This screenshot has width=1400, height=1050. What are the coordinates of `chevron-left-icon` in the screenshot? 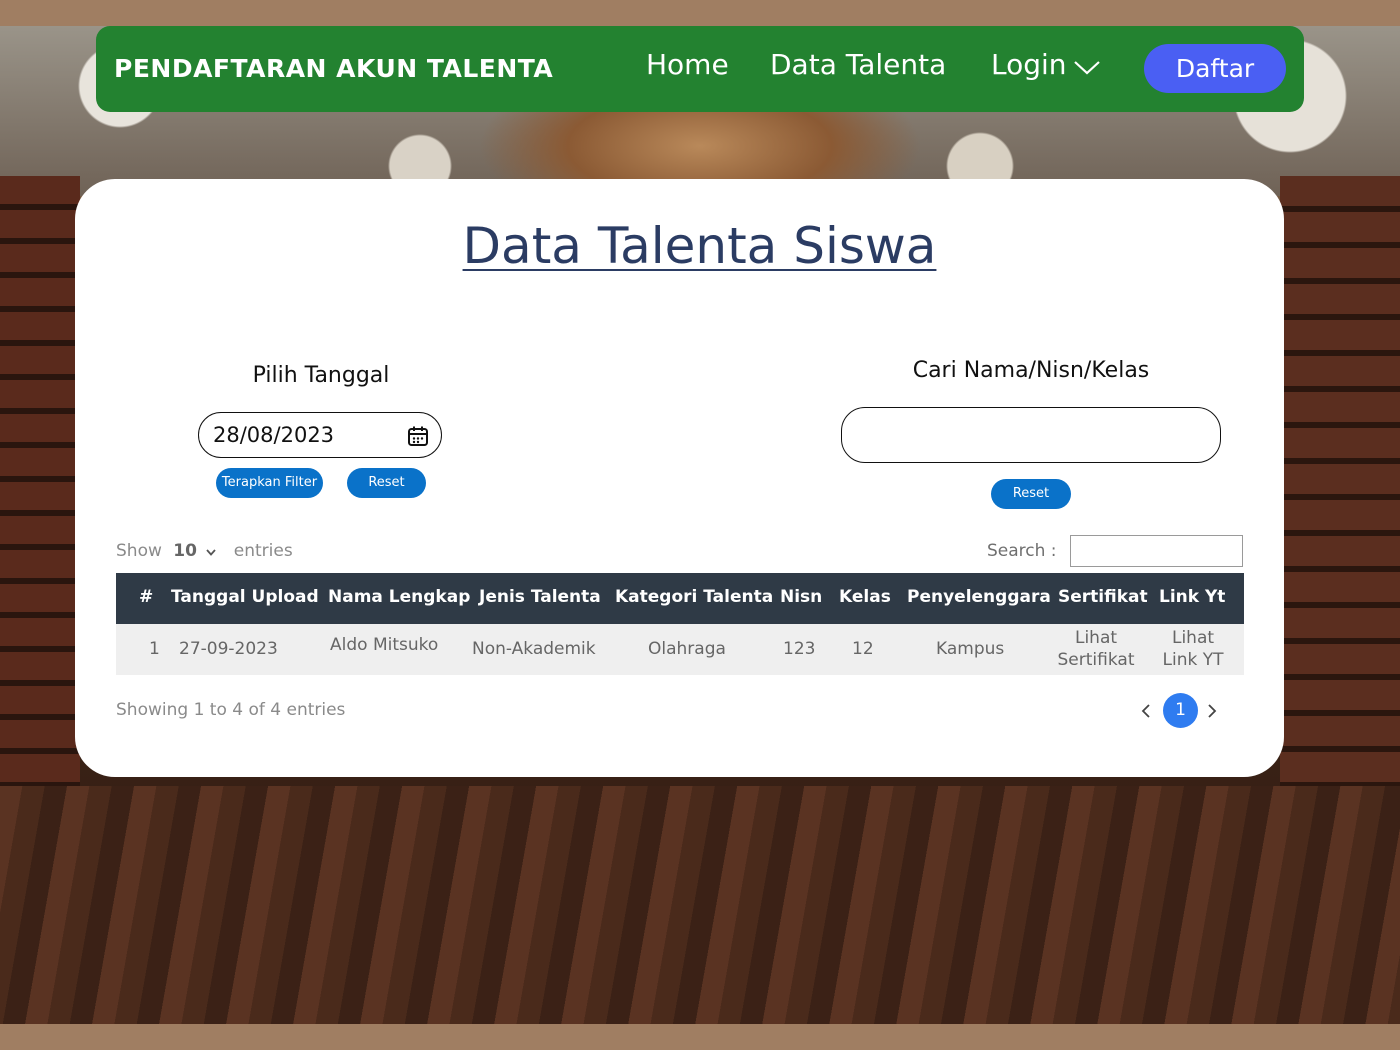 It's located at (1146, 712).